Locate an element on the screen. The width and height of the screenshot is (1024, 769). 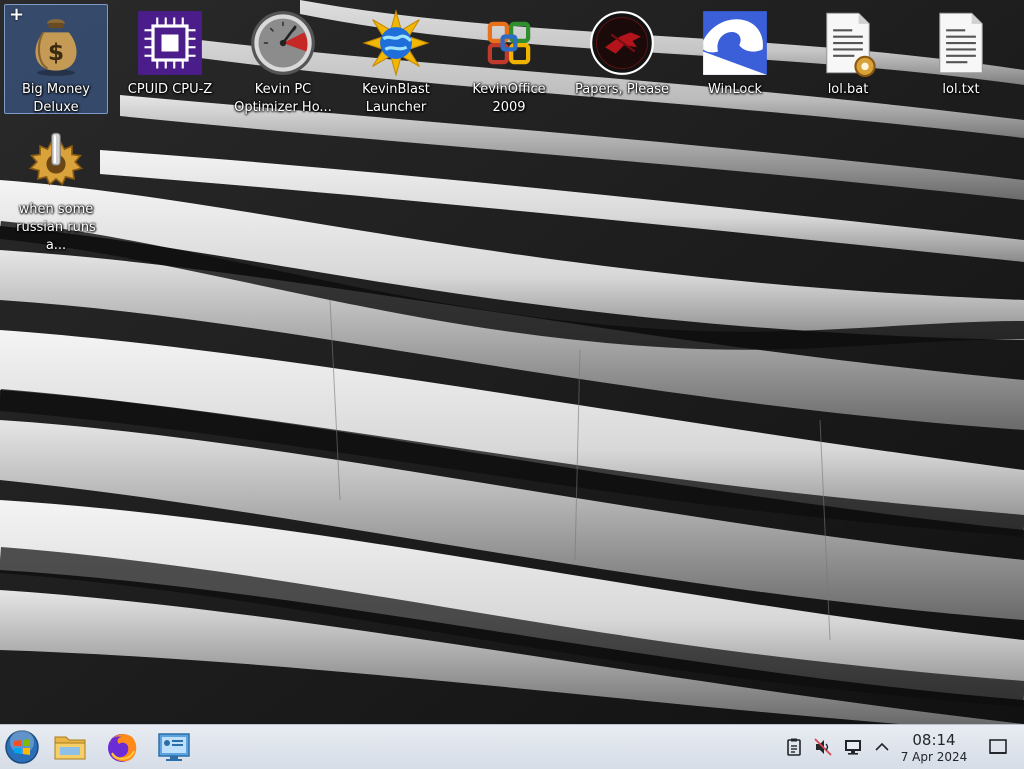
desktop-icon-label: Papers, Please is located at coordinates (622, 89).